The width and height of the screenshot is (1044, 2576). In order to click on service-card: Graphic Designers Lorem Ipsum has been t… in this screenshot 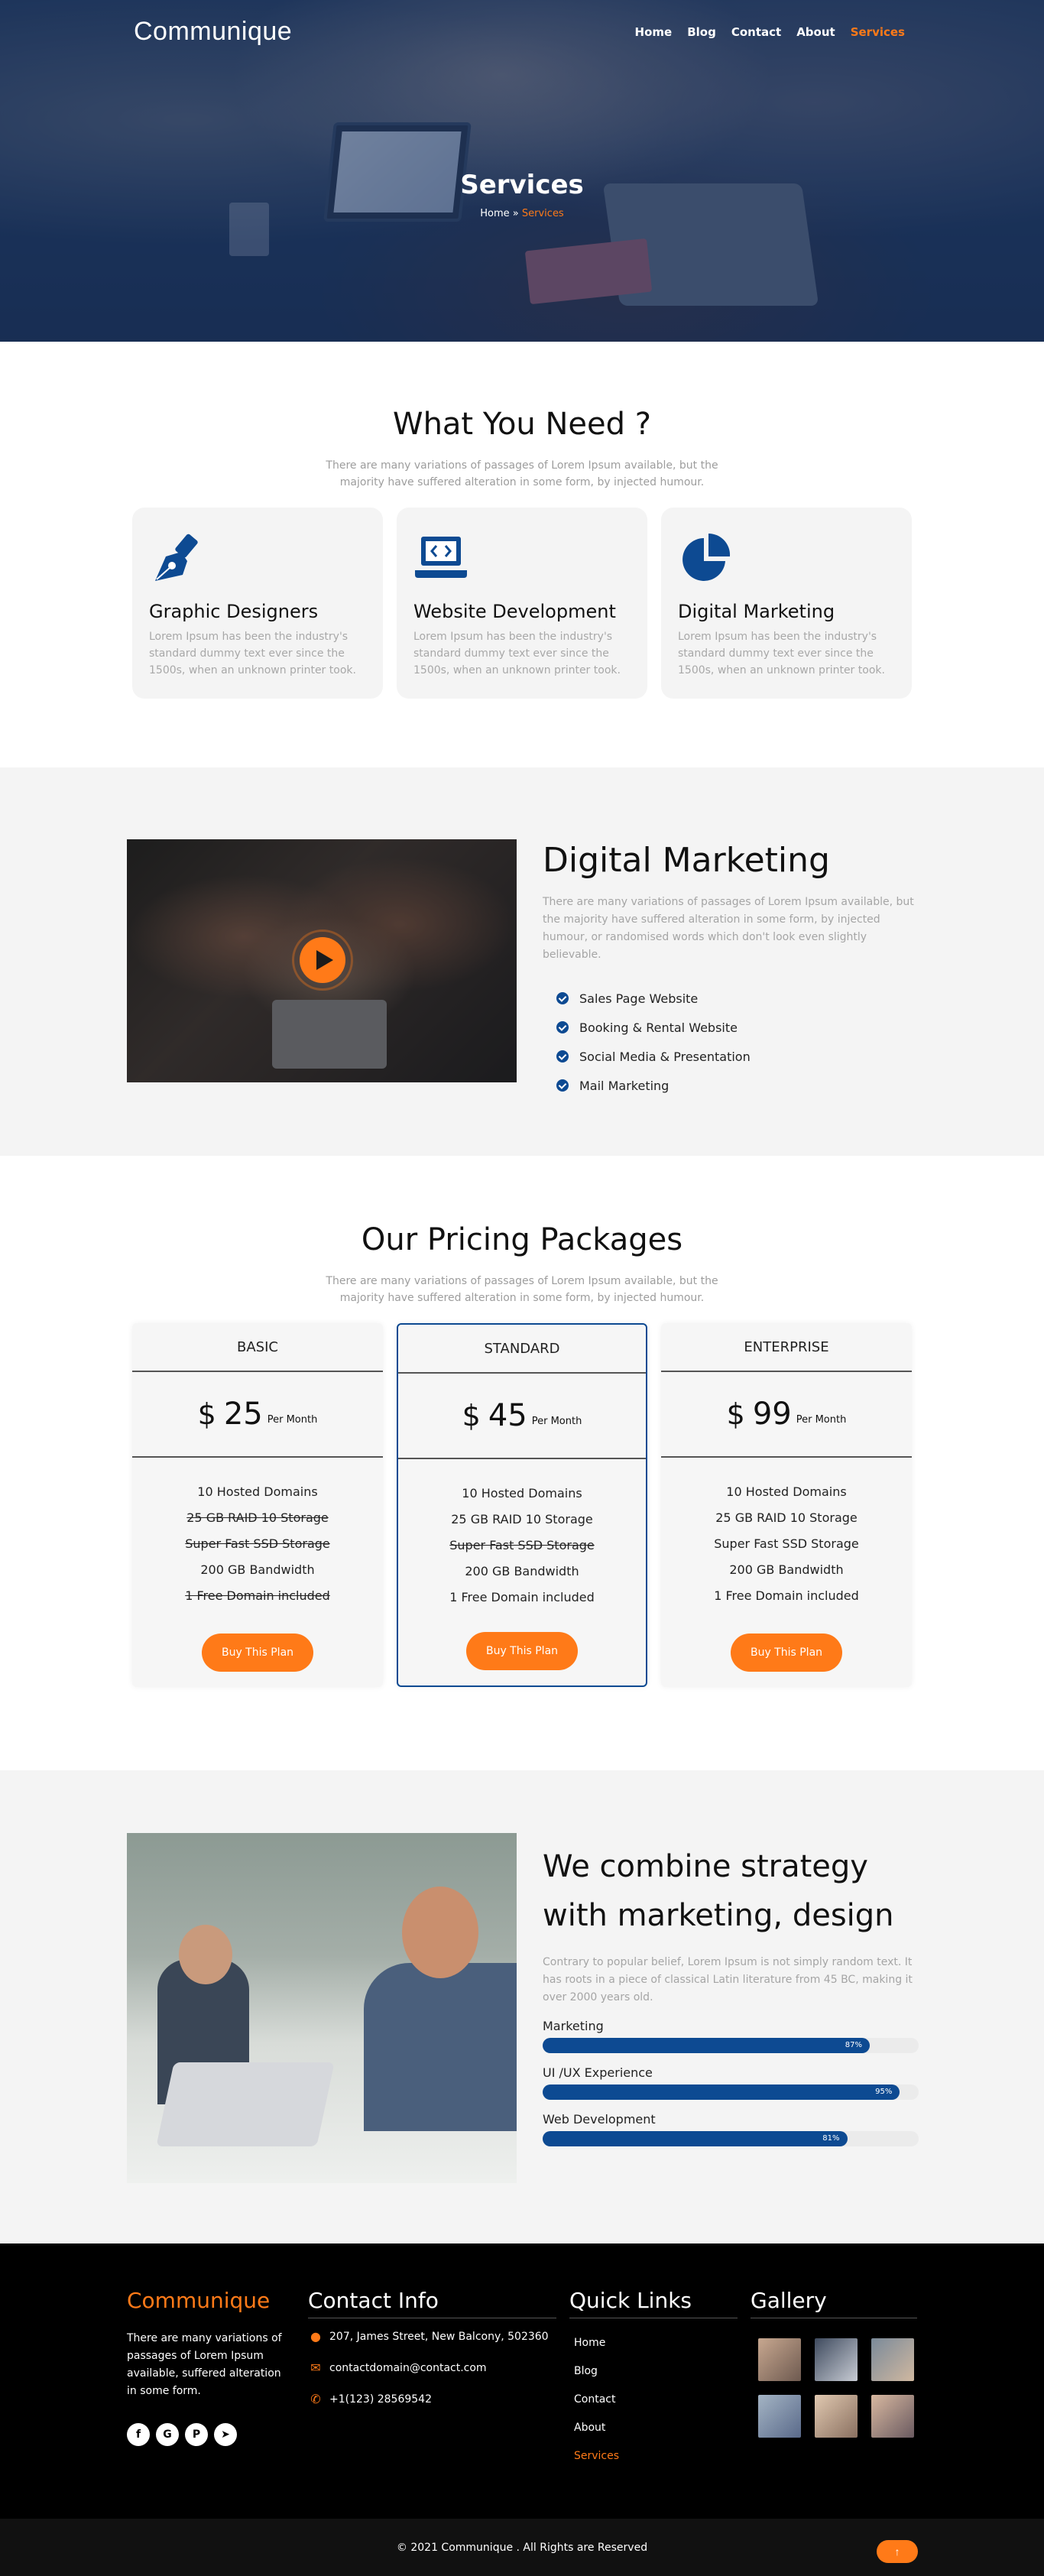, I will do `click(257, 603)`.